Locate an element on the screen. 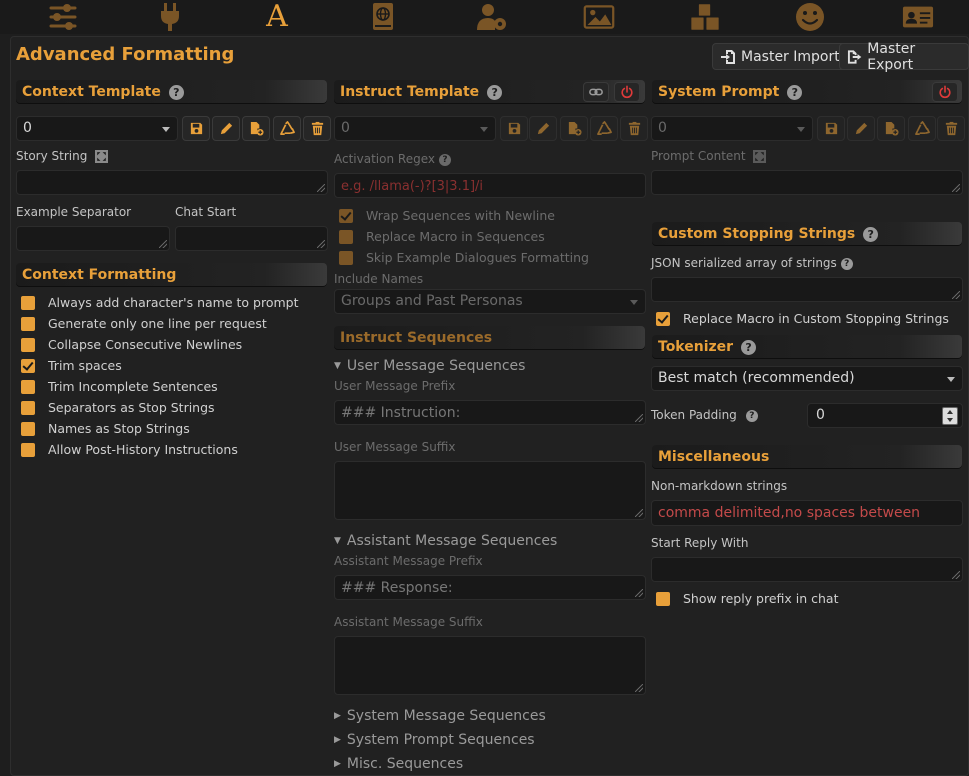 The width and height of the screenshot is (969, 776). skip-example-option: Skip Example Dialogues Formatting is located at coordinates (464, 257).